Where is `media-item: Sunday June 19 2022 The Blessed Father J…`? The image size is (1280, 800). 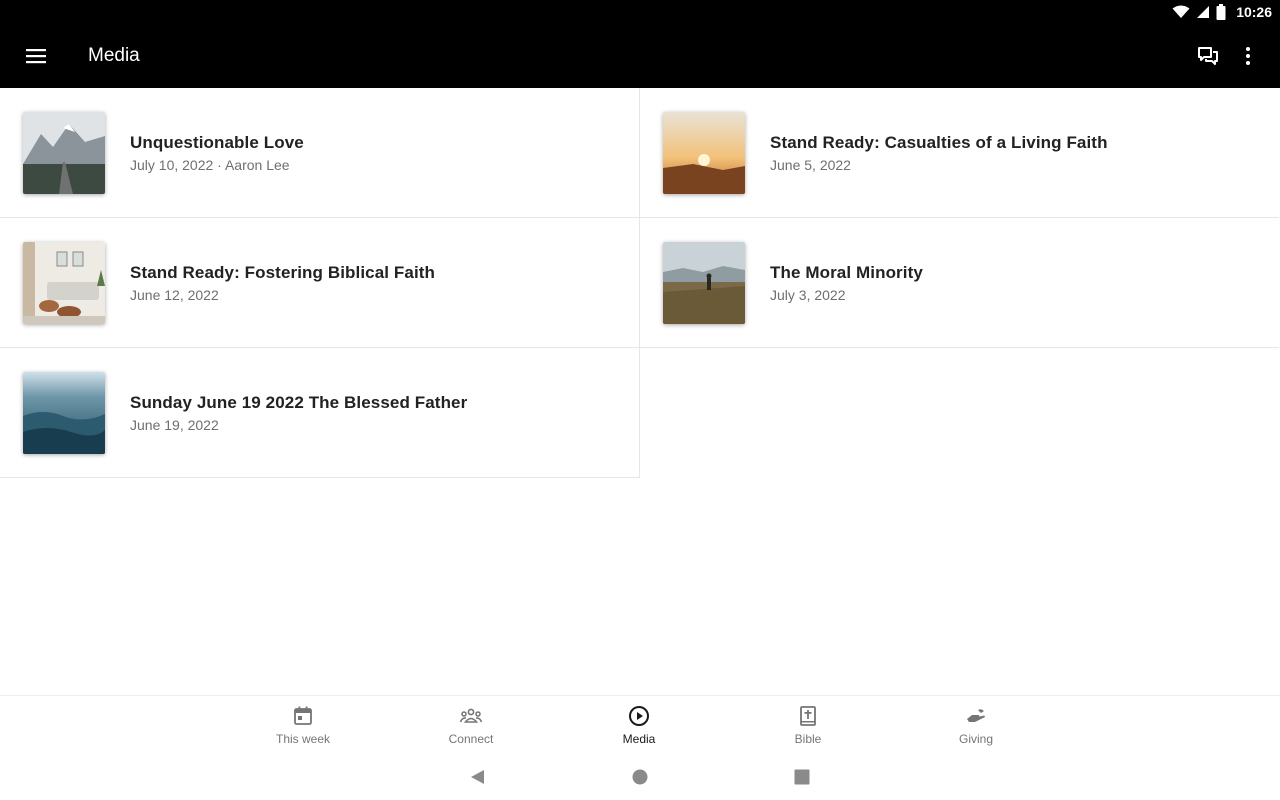 media-item: Sunday June 19 2022 The Blessed Father J… is located at coordinates (320, 413).